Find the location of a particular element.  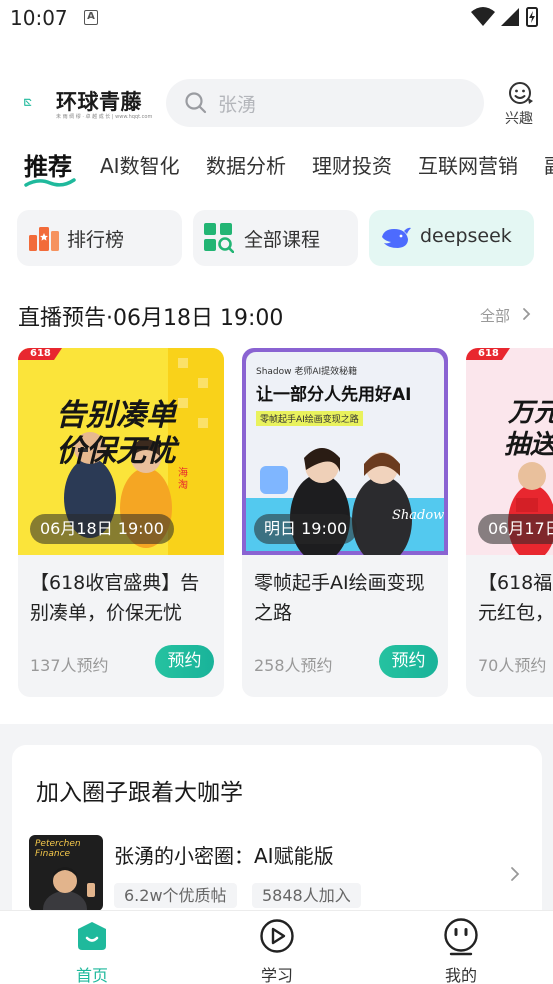

reservation-count: 70人预约 is located at coordinates (512, 665).